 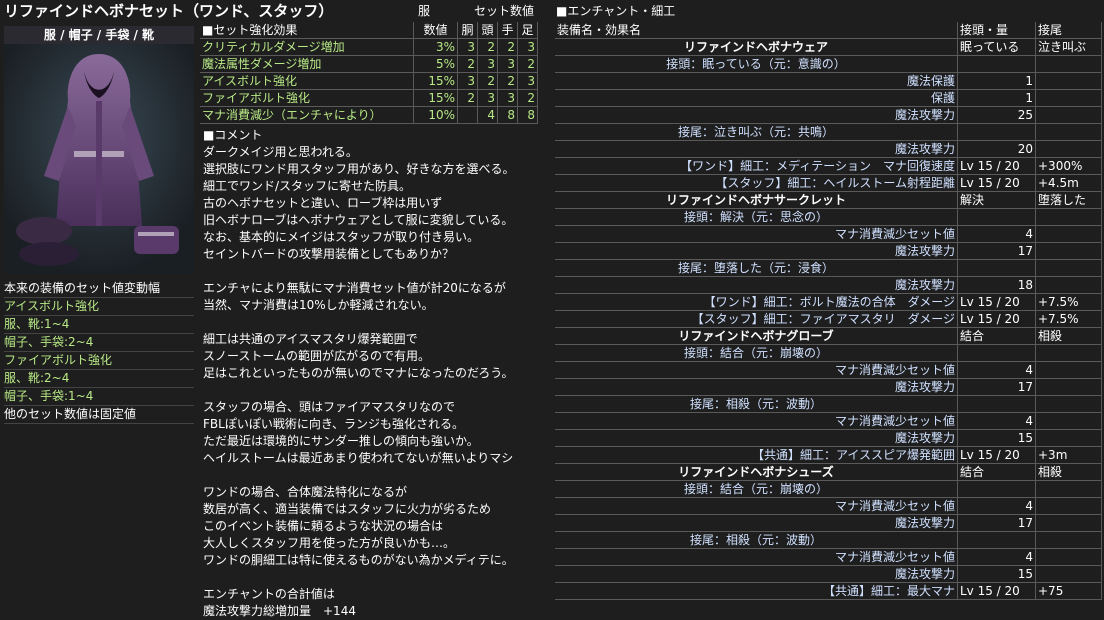 I want to click on comment-line: 大人しくスタッフ用を使った方が良いかも…。, so click(x=329, y=543).